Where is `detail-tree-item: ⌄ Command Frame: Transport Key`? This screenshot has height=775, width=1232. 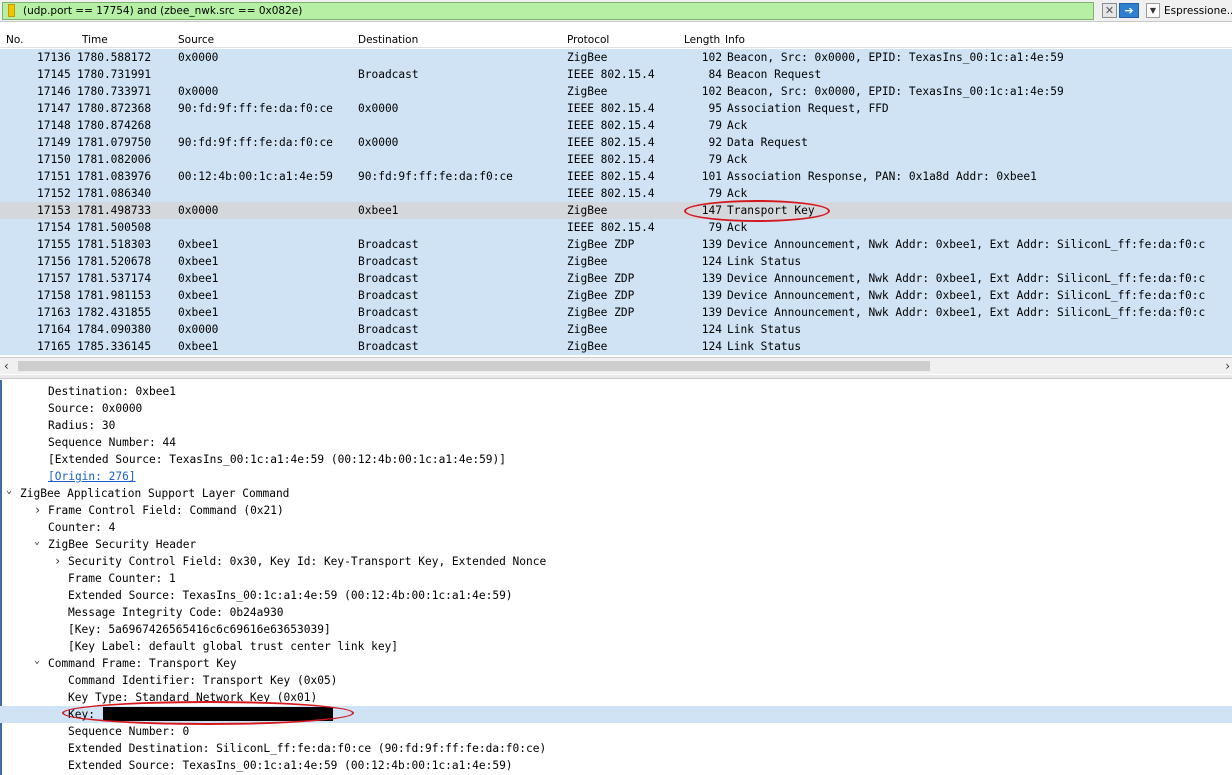
detail-tree-item: ⌄ Command Frame: Transport Key is located at coordinates (616, 663).